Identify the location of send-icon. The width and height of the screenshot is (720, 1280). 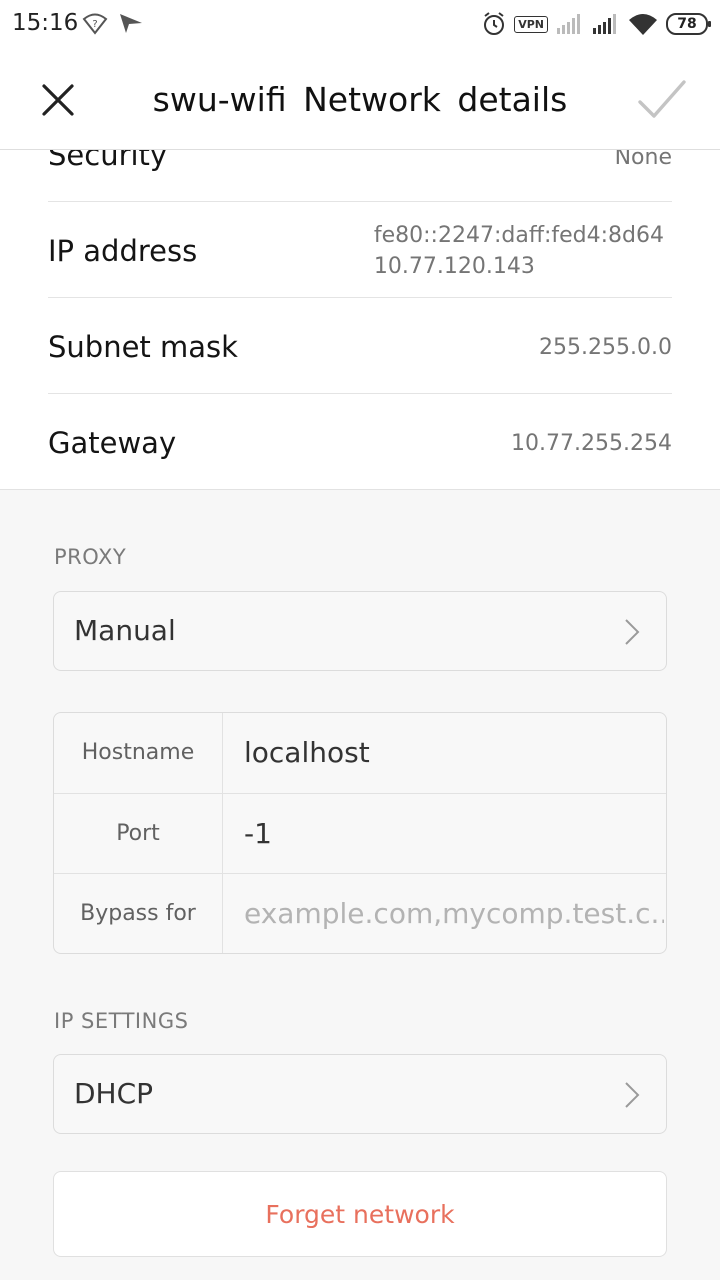
(131, 23).